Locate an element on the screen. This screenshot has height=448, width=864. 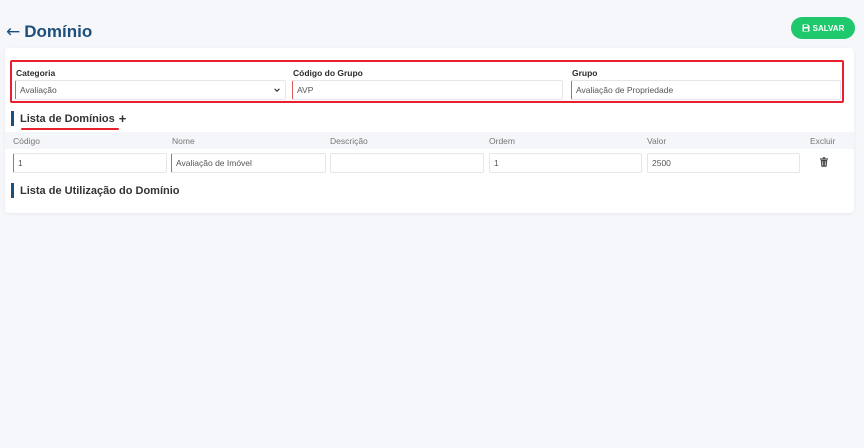
dominios-title: Lista de Domínios is located at coordinates (67, 118).